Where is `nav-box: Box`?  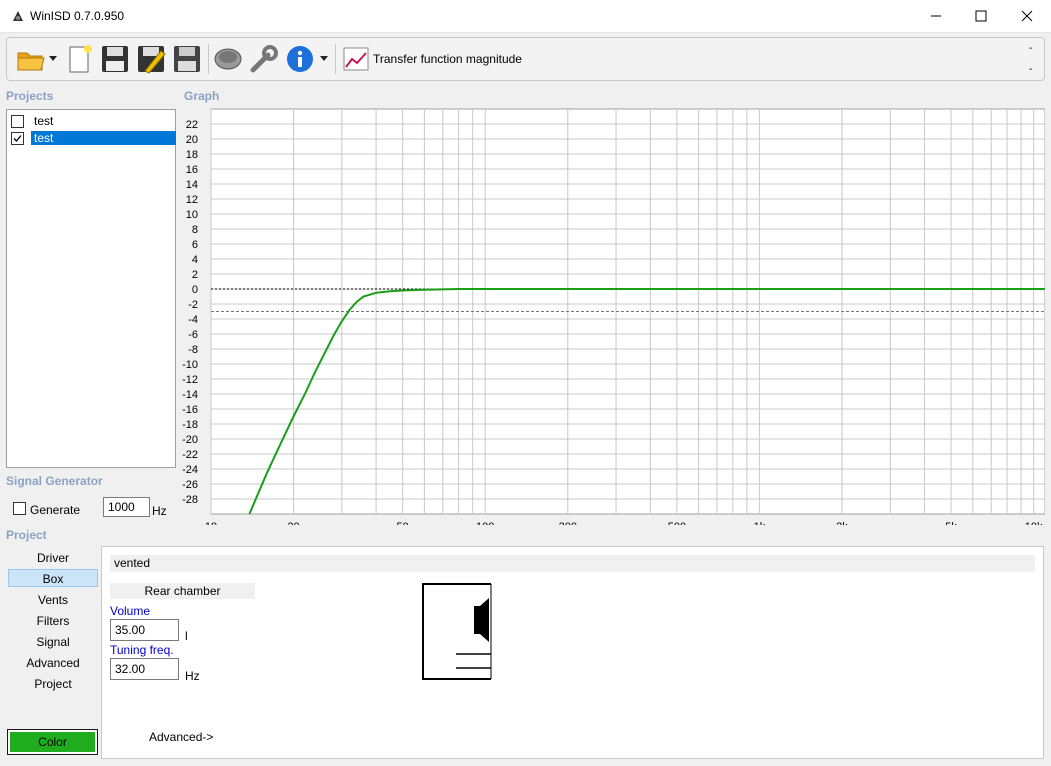 nav-box: Box is located at coordinates (53, 578).